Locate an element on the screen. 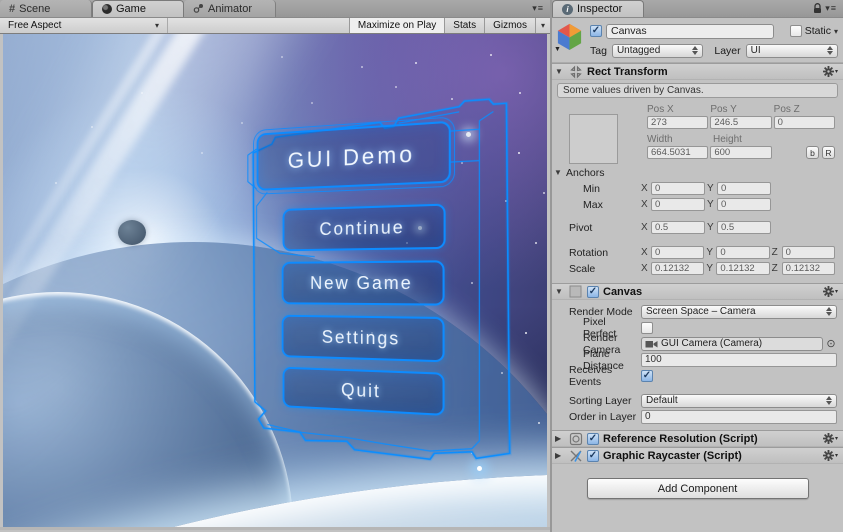 The height and width of the screenshot is (532, 843). add-component-button: Add Component is located at coordinates (697, 488).